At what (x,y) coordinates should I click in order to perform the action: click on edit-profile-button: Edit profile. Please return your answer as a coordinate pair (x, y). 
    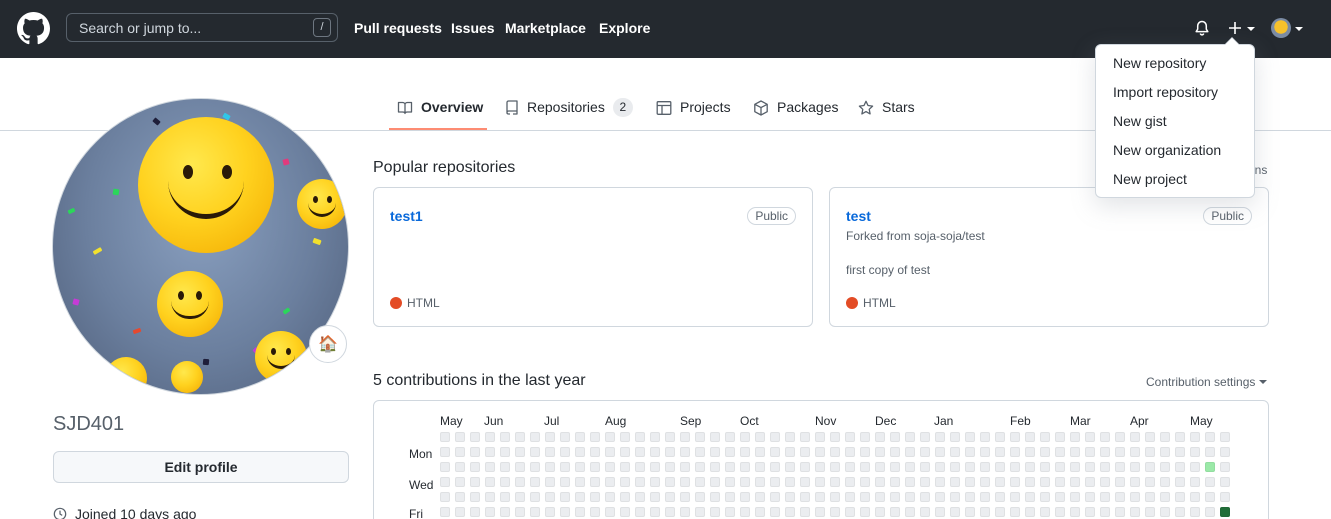
    Looking at the image, I should click on (201, 467).